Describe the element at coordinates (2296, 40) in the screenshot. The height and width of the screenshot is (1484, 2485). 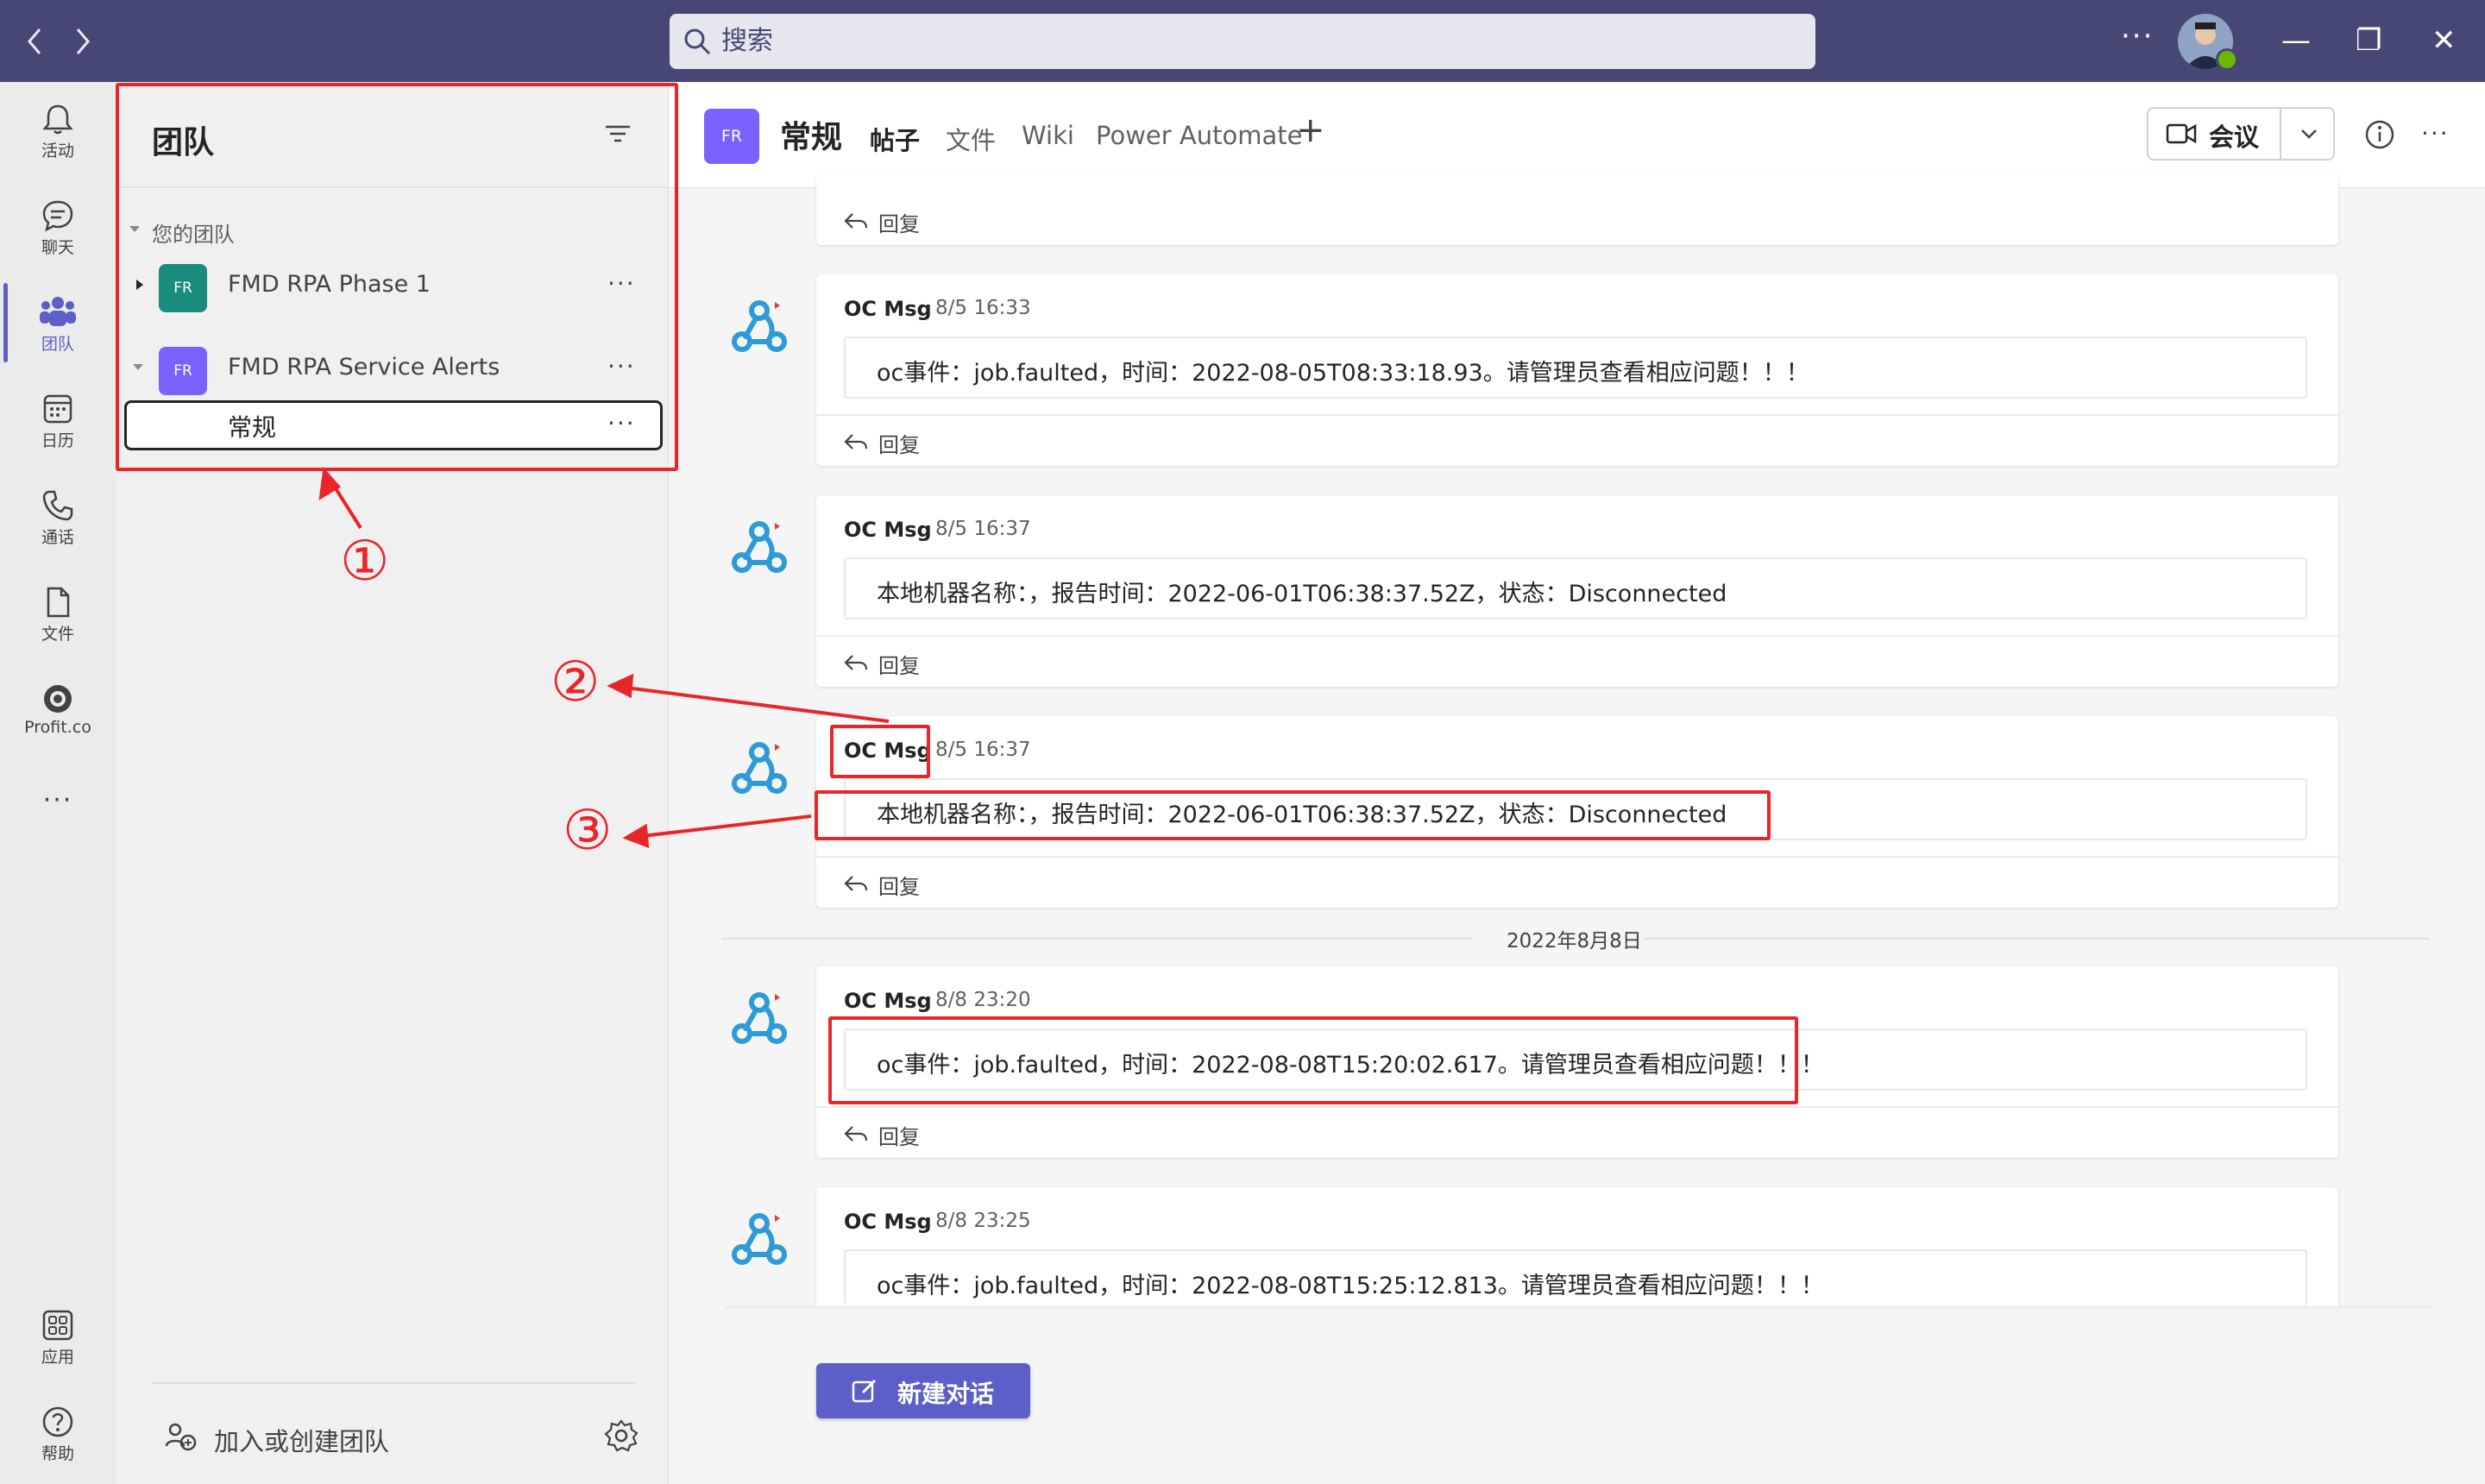
I see `minimize-button: —` at that location.